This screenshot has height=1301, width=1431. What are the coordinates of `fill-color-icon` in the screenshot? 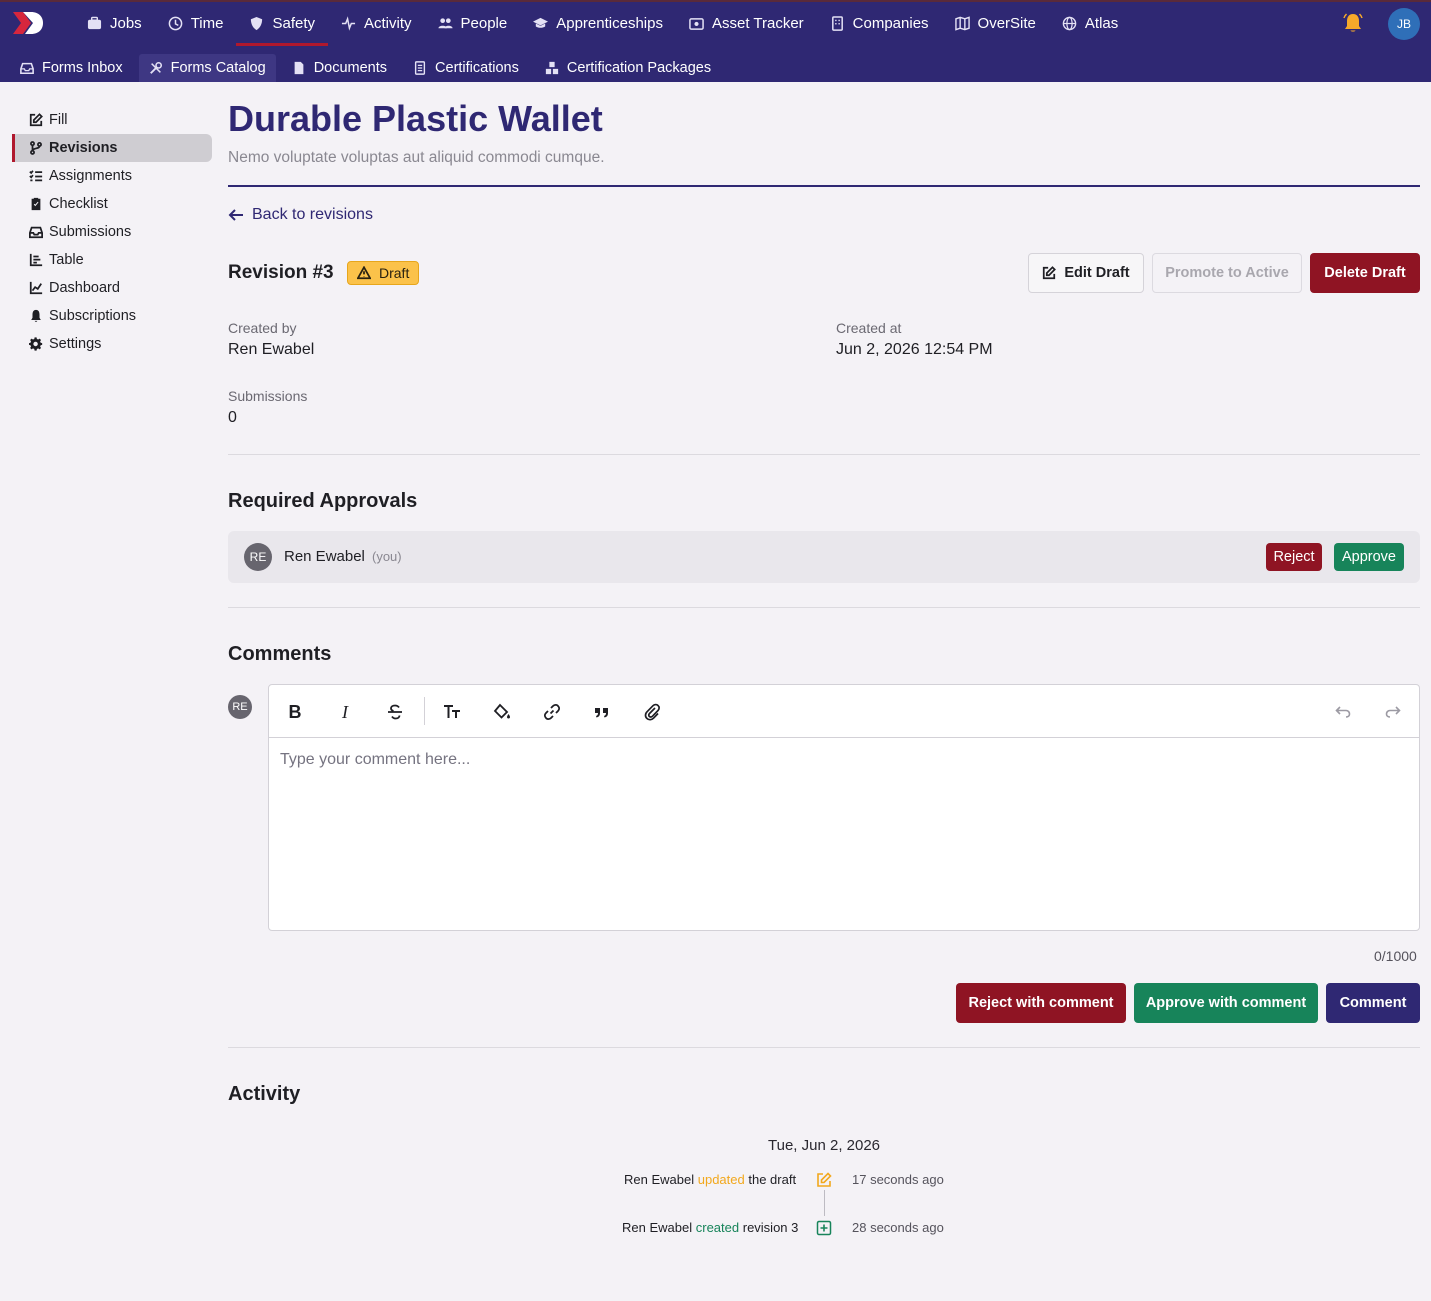 It's located at (502, 712).